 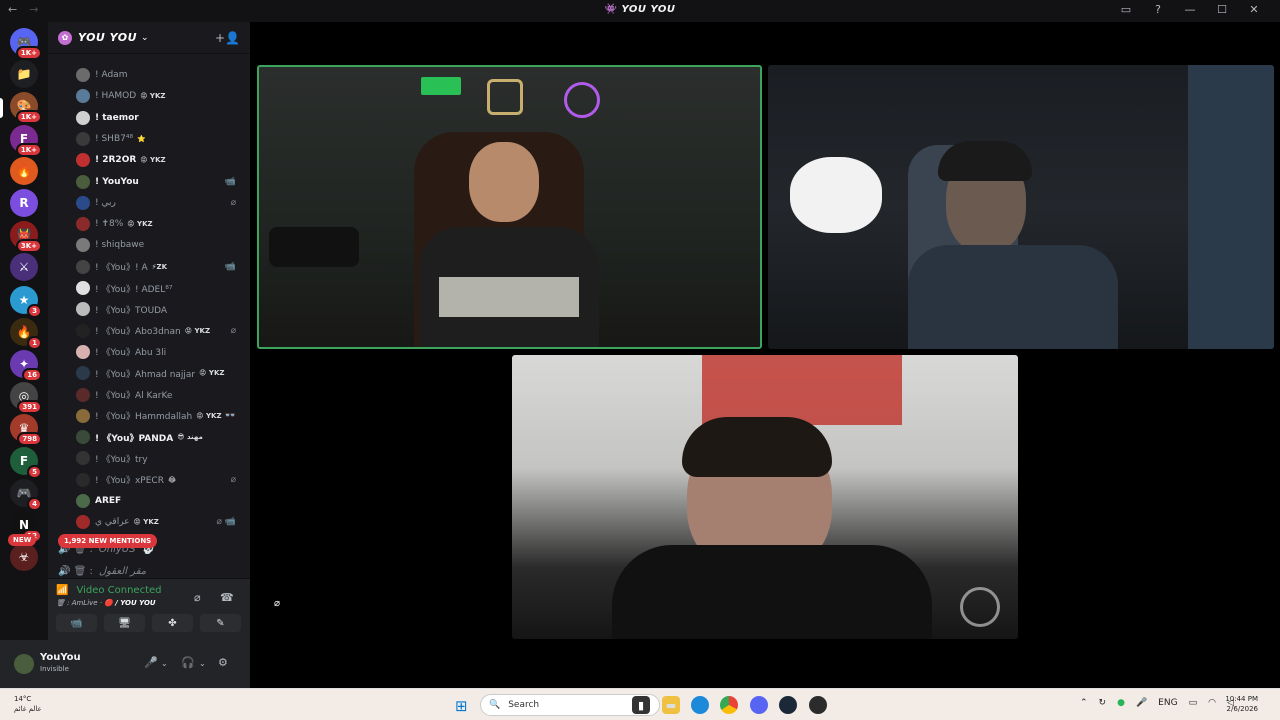 What do you see at coordinates (32, 375) in the screenshot?
I see `mention-count-badge: 16` at bounding box center [32, 375].